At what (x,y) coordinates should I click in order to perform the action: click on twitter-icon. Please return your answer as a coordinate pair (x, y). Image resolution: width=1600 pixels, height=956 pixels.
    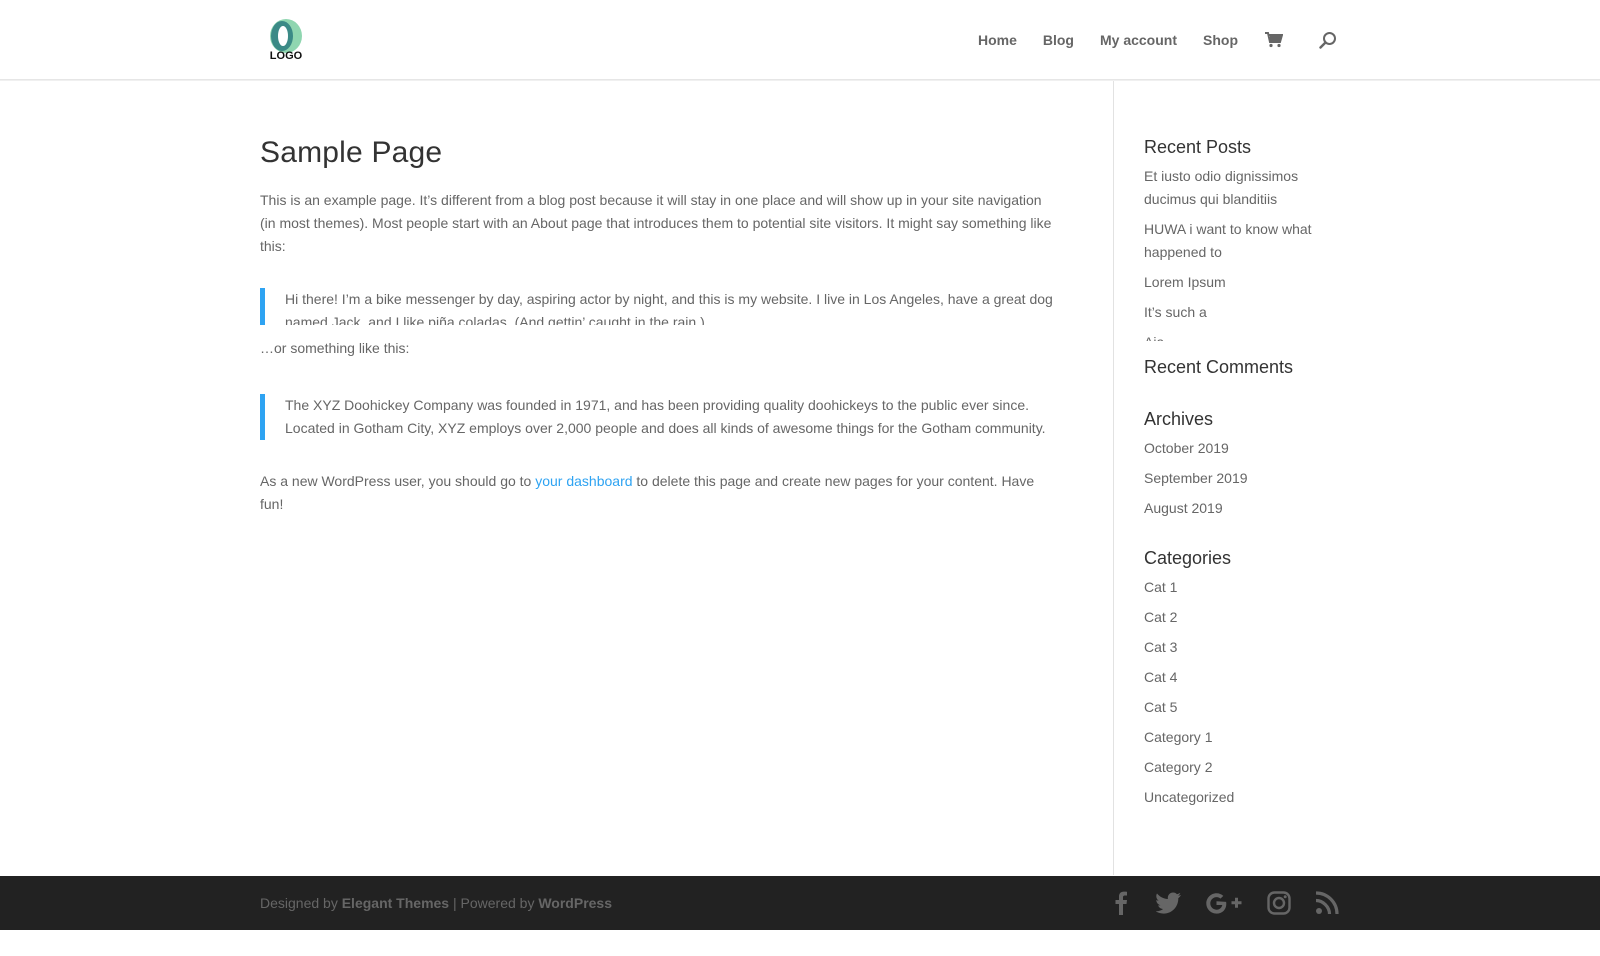
    Looking at the image, I should click on (1169, 903).